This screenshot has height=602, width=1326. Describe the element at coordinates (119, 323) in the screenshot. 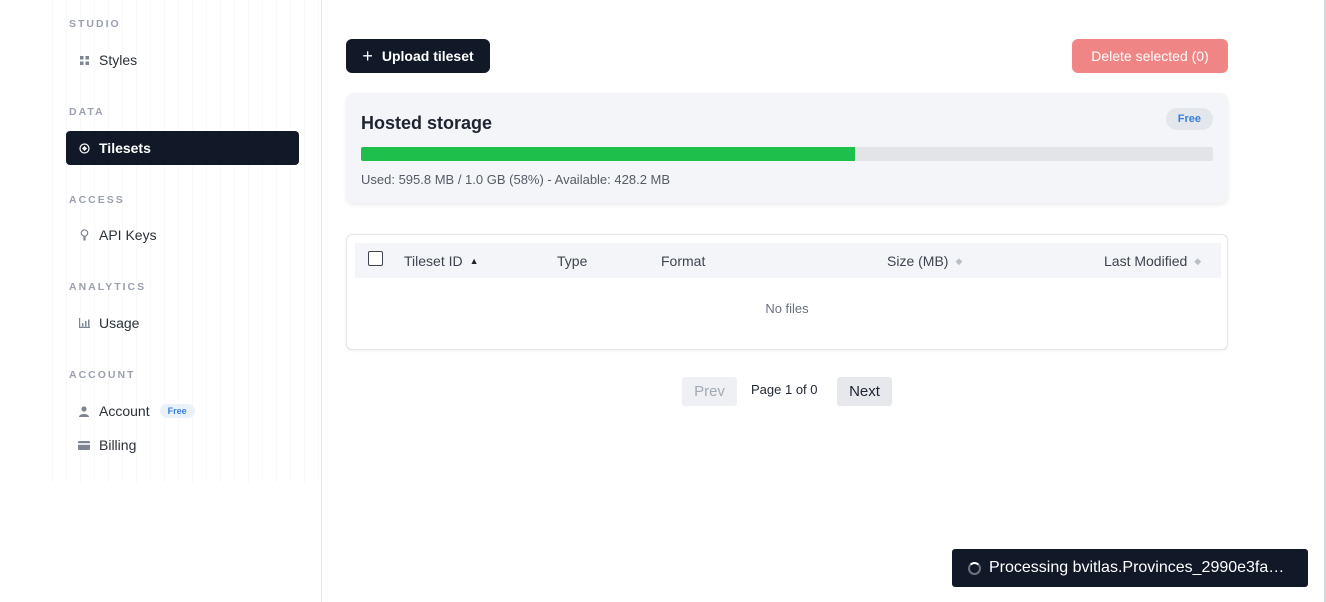

I see `sidebar-item-label: Usage` at that location.